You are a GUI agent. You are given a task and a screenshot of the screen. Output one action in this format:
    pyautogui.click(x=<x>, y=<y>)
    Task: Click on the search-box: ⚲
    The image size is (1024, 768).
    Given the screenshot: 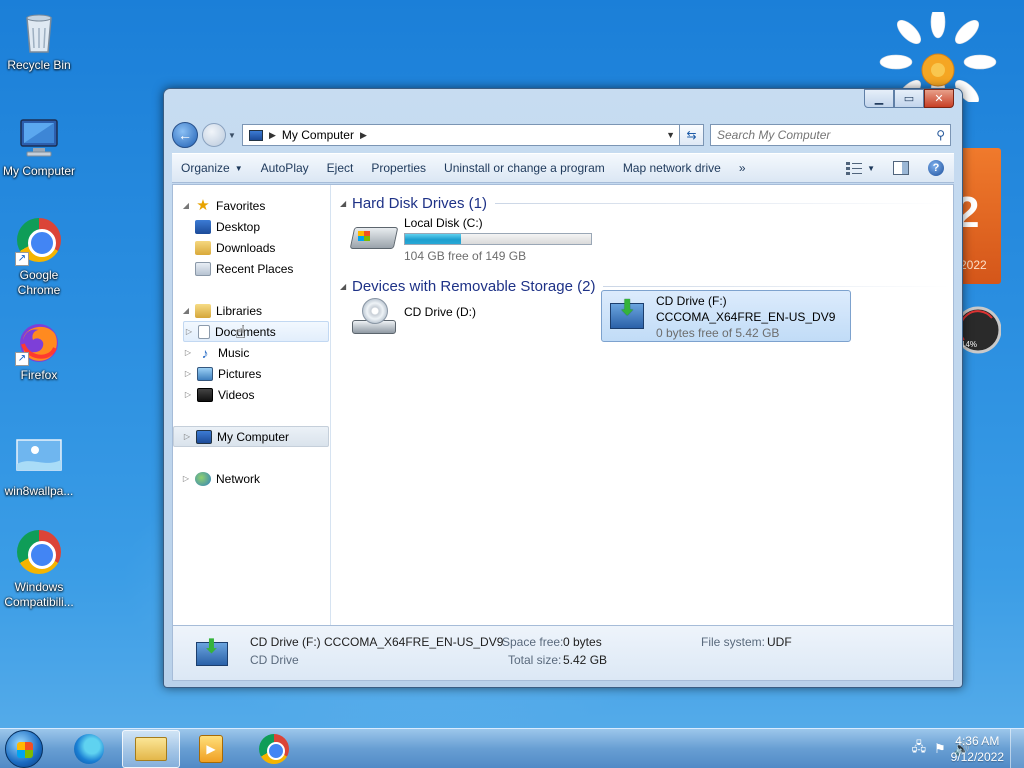 What is the action you would take?
    pyautogui.click(x=830, y=135)
    